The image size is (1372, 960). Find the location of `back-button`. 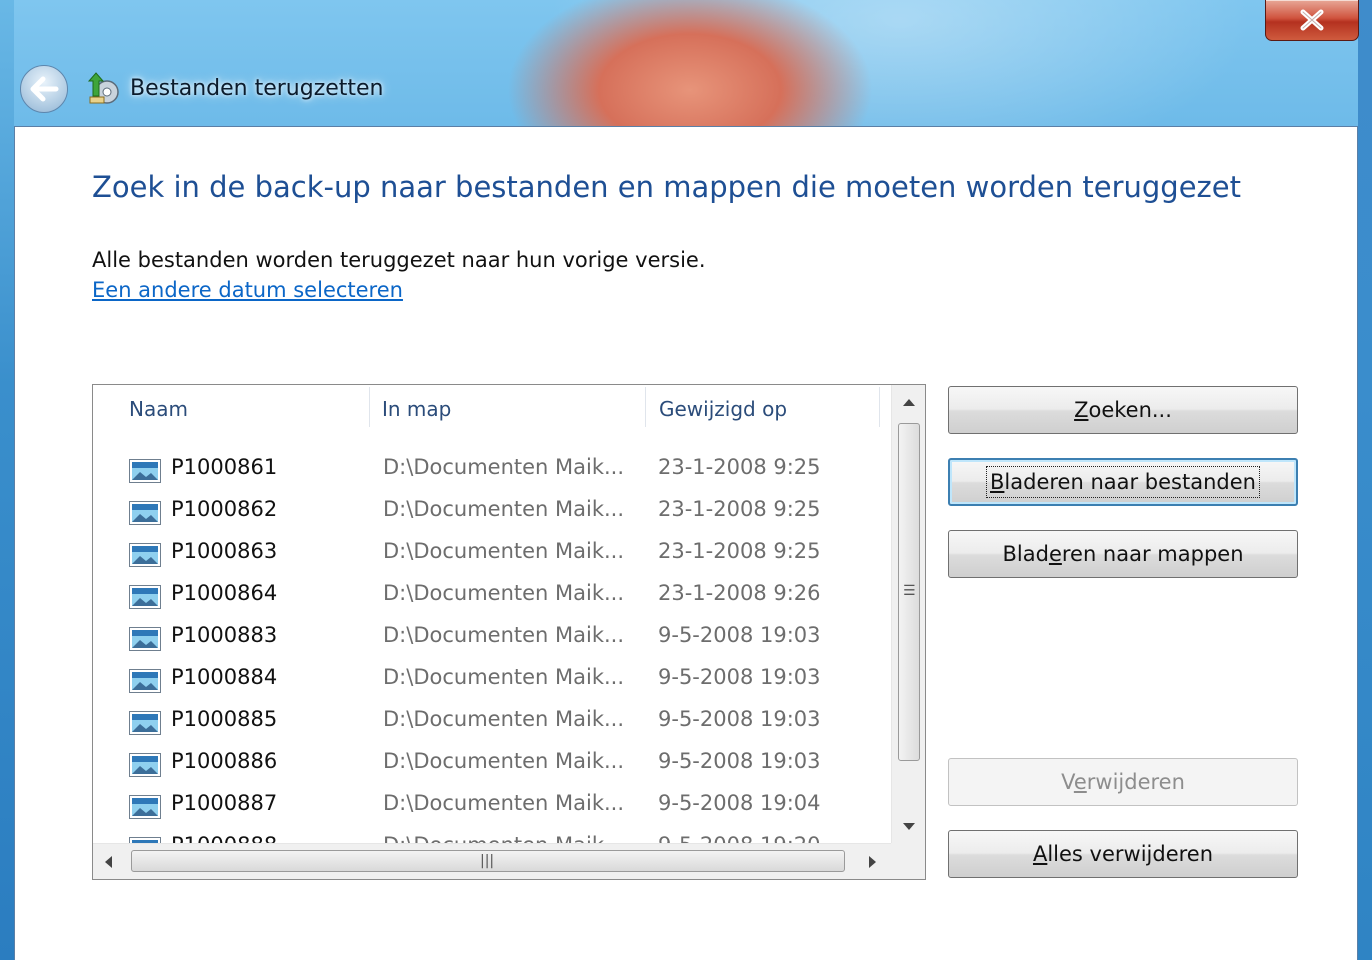

back-button is located at coordinates (44, 89).